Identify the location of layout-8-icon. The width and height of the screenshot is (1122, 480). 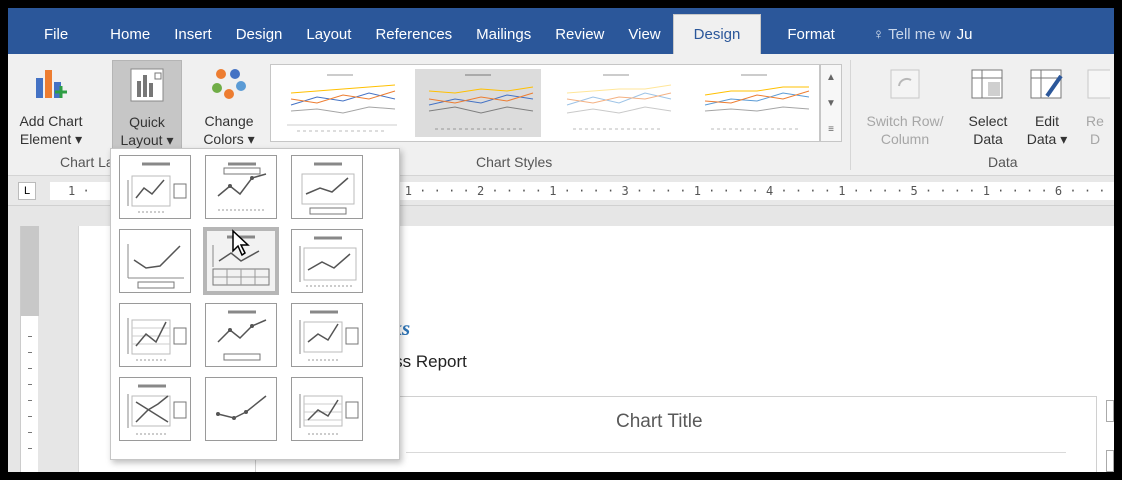
(242, 335).